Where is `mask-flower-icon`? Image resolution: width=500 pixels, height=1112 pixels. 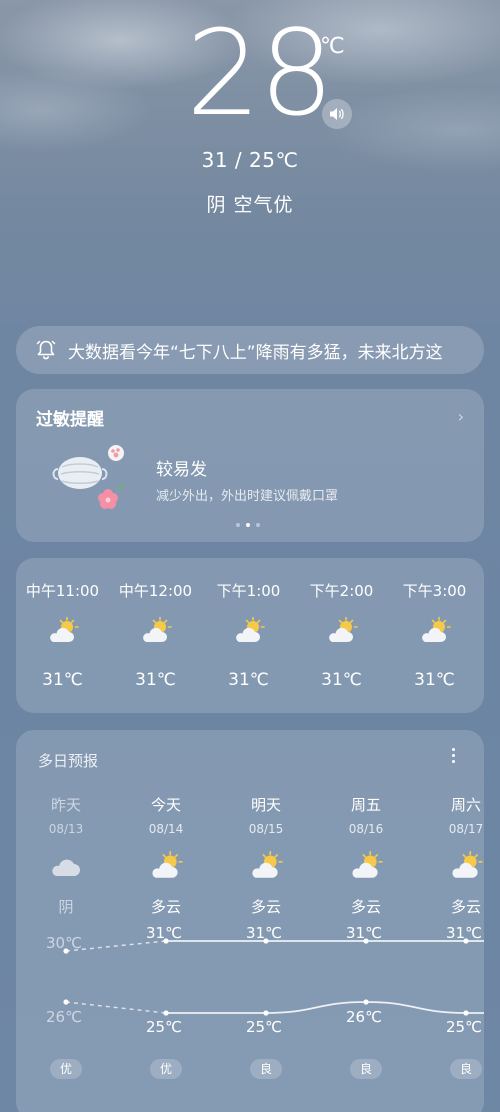
mask-flower-icon is located at coordinates (88, 477).